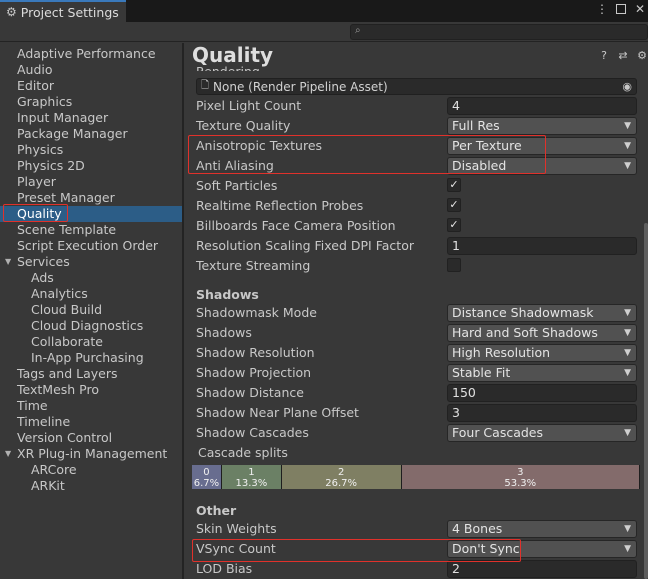 The image size is (648, 579). I want to click on texture-quality-dropdown: Full Res ▼, so click(542, 126).